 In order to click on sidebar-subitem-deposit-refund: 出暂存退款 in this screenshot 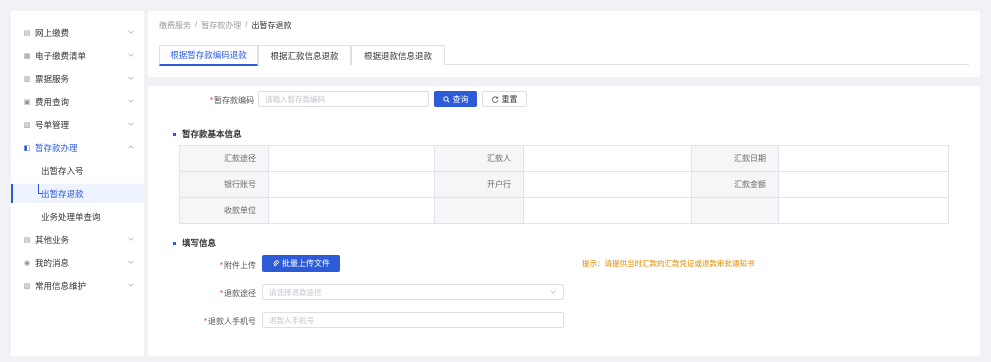, I will do `click(77, 193)`.